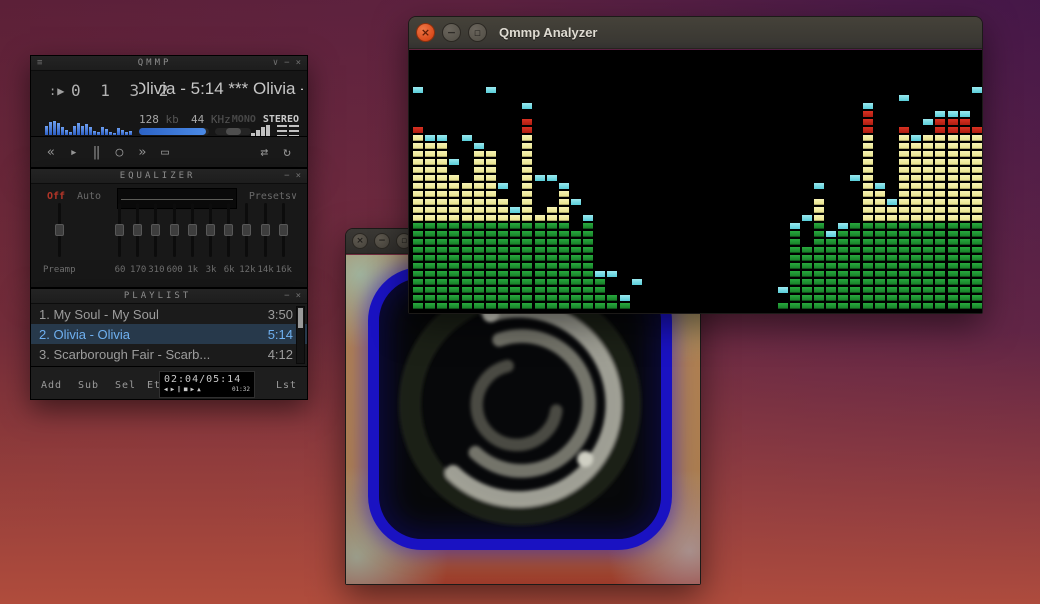  I want to click on balance-slider, so click(233, 131).